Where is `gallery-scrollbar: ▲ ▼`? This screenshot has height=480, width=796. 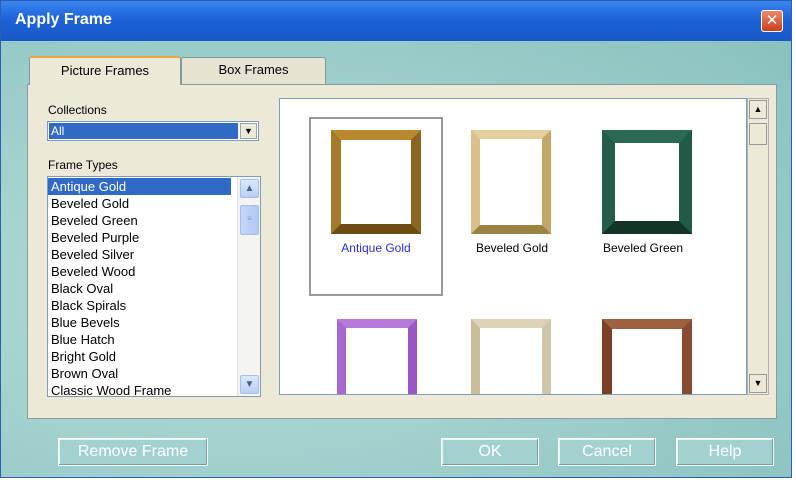 gallery-scrollbar: ▲ ▼ is located at coordinates (758, 246).